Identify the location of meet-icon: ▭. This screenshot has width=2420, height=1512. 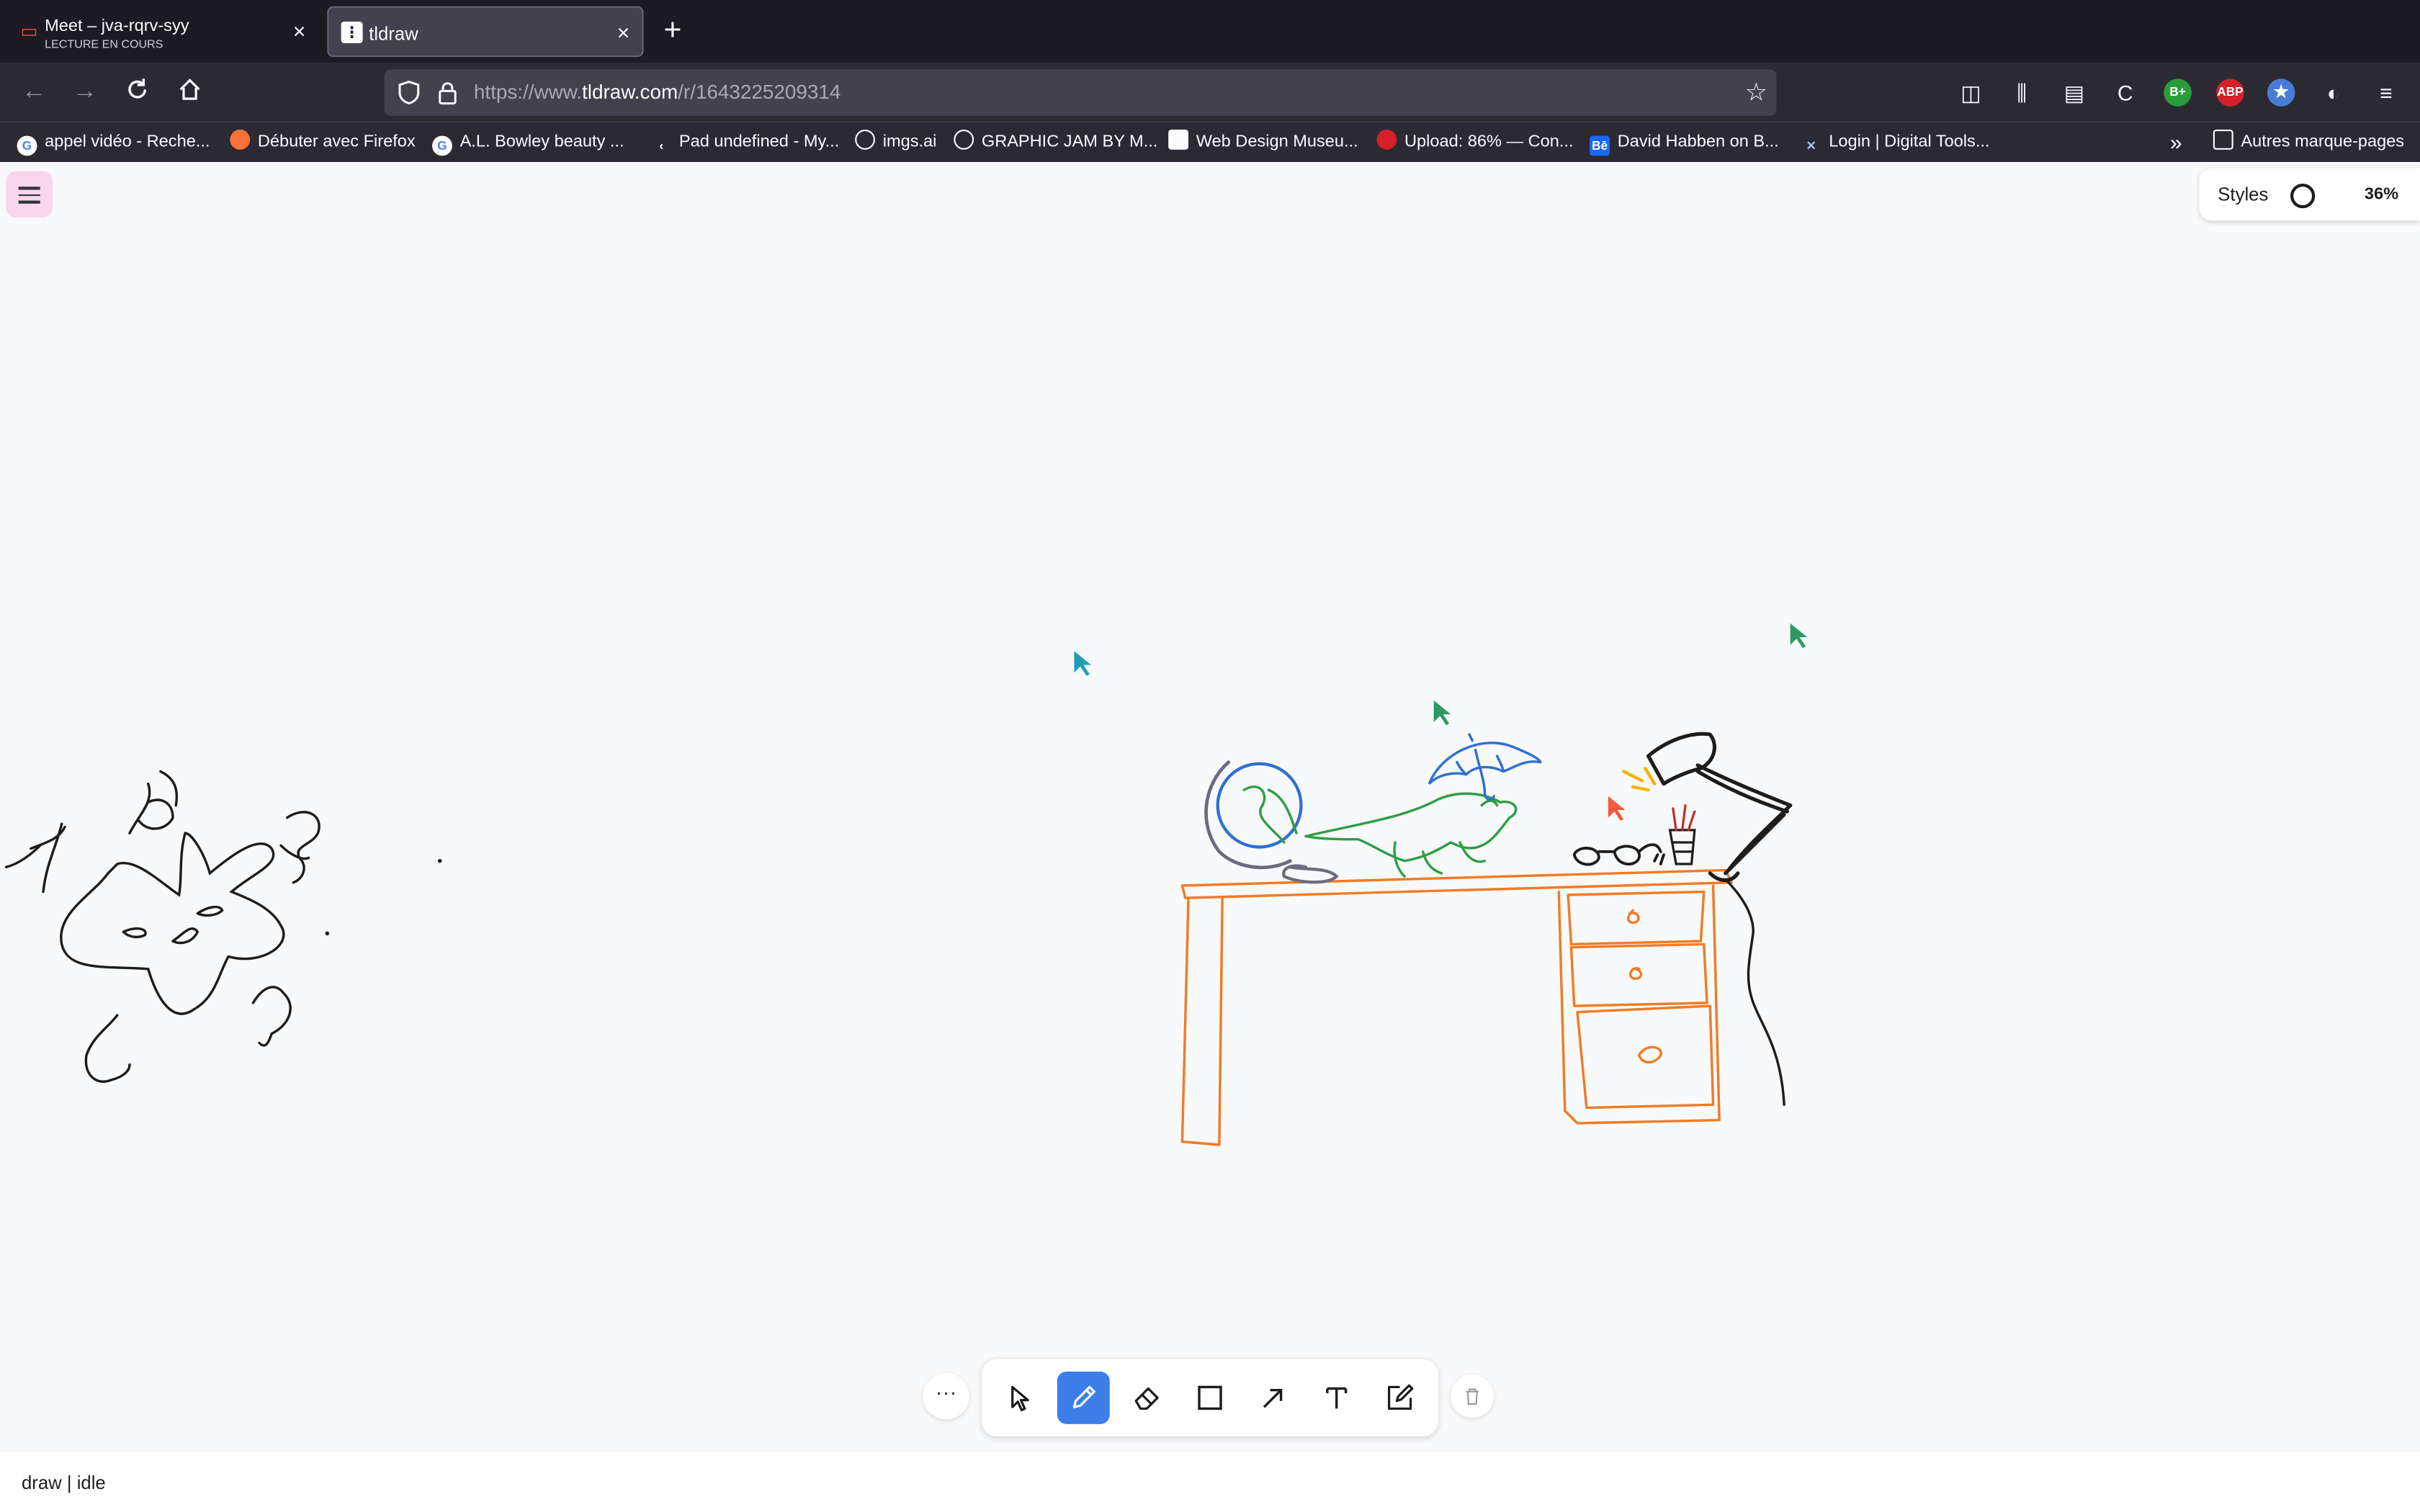
(29, 30).